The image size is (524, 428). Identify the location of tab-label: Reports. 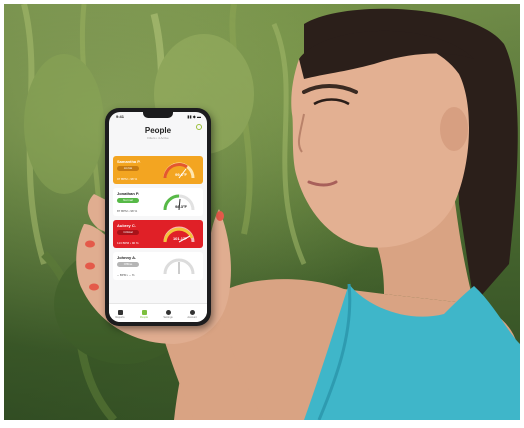
(120, 317).